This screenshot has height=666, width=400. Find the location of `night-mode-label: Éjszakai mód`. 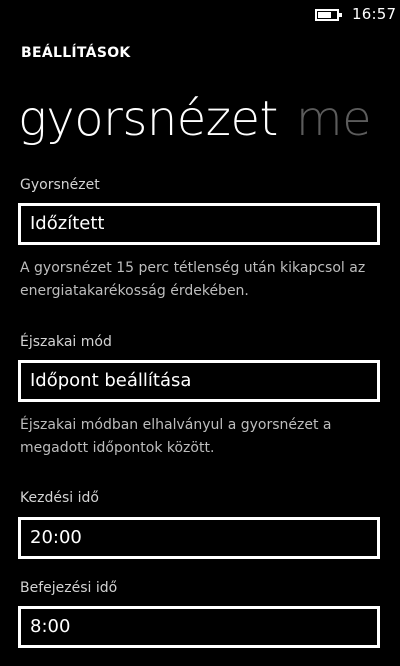

night-mode-label: Éjszakai mód is located at coordinates (66, 342).